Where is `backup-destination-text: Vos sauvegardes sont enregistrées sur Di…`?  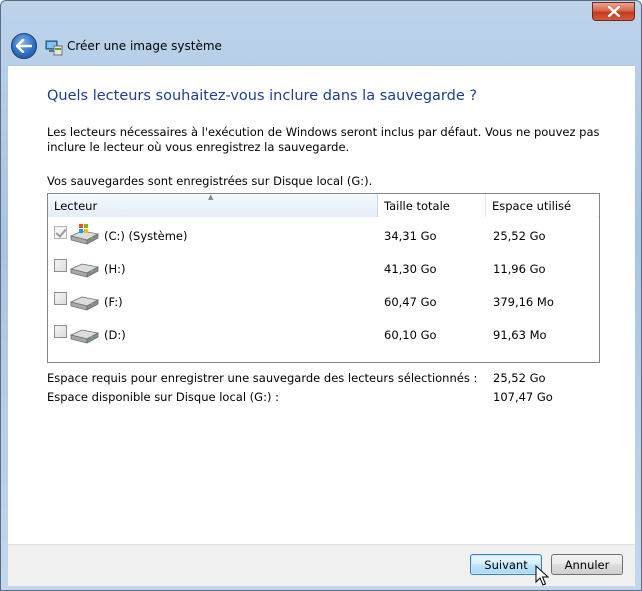 backup-destination-text: Vos sauvegardes sont enregistrées sur Di… is located at coordinates (210, 181).